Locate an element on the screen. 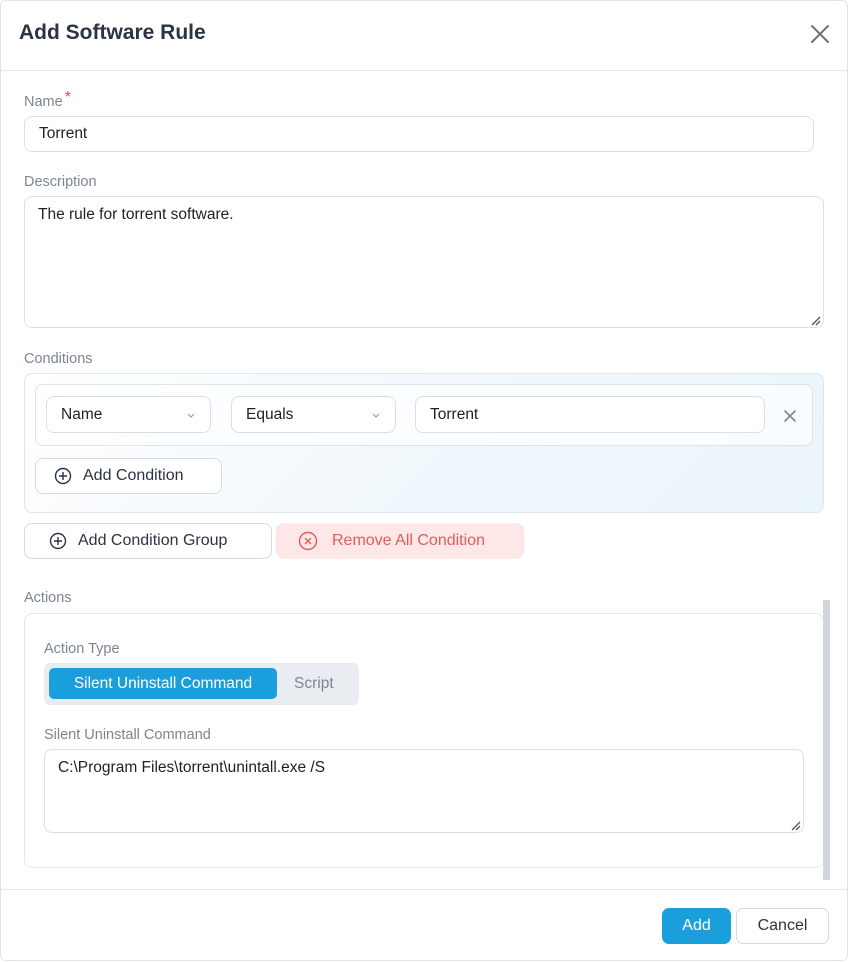  condition-row: Name Equals is located at coordinates (424, 415).